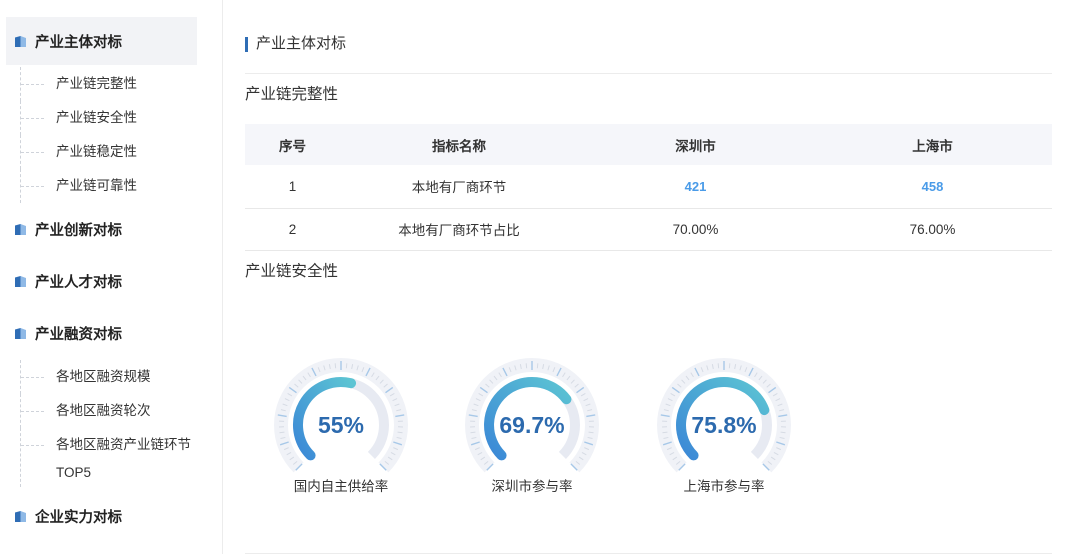 Image resolution: width=1080 pixels, height=554 pixels. Describe the element at coordinates (341, 486) in the screenshot. I see `gauge-label: 国内自主供给率` at that location.